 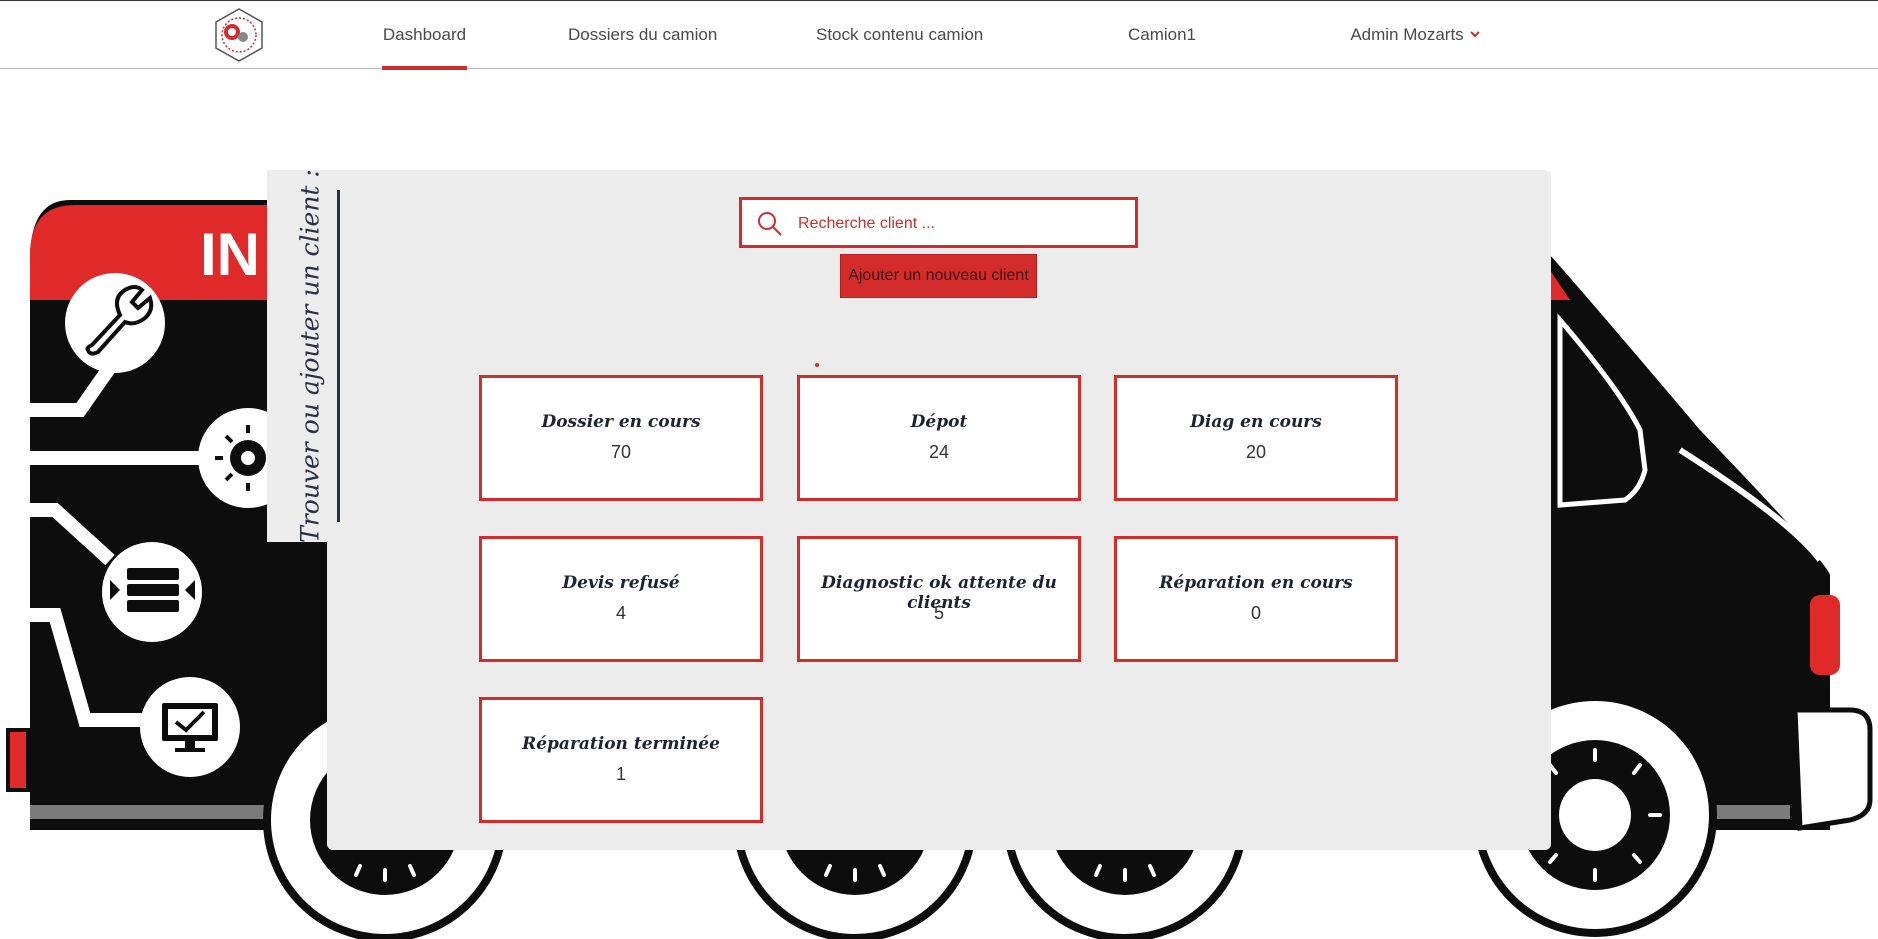 I want to click on nav-dashboard: Dashboard, so click(x=424, y=35).